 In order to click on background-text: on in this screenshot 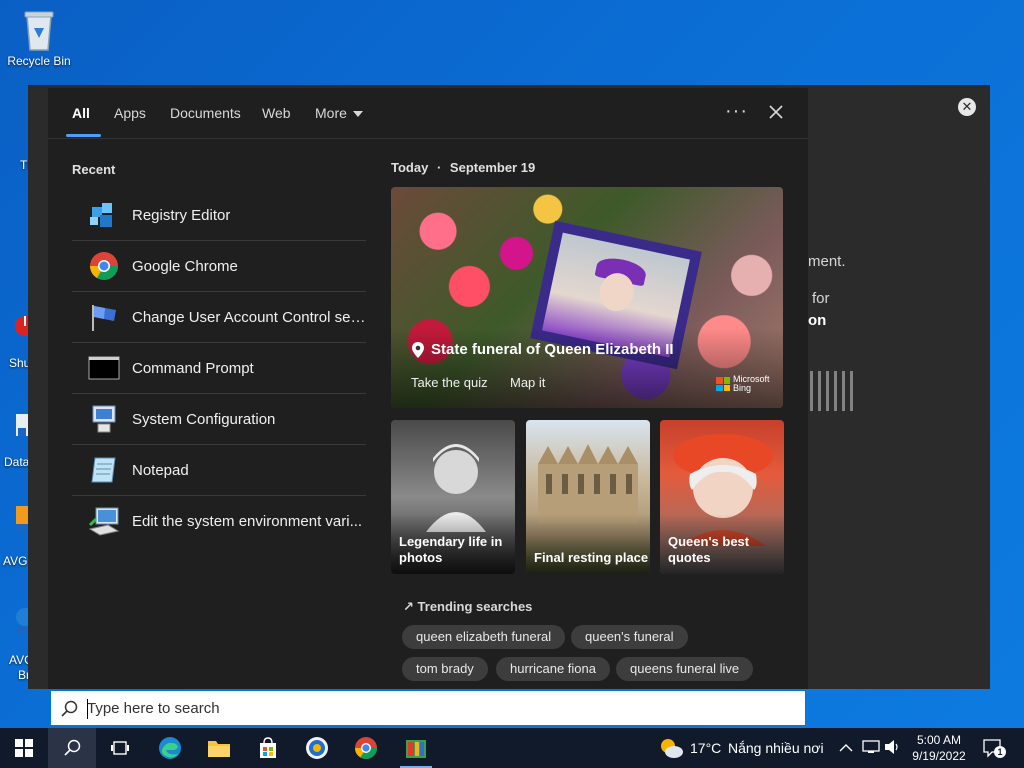, I will do `click(817, 320)`.